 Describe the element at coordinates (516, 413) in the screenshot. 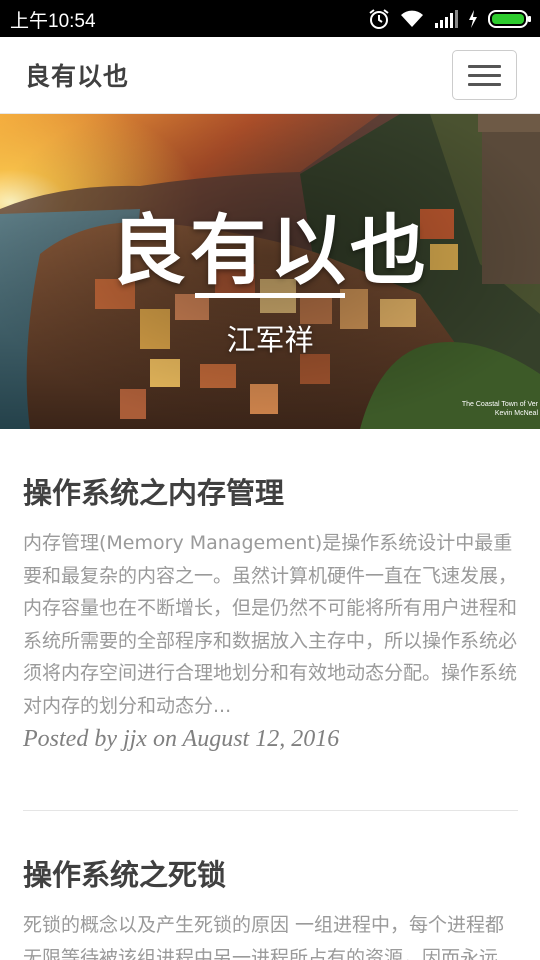

I see `hero-photo-credit-line: Kevin McNeal` at that location.